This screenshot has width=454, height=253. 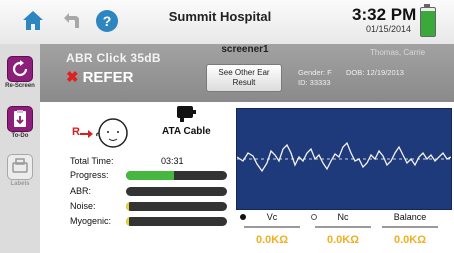 I want to click on refer-x-icon: ✖, so click(x=72, y=77).